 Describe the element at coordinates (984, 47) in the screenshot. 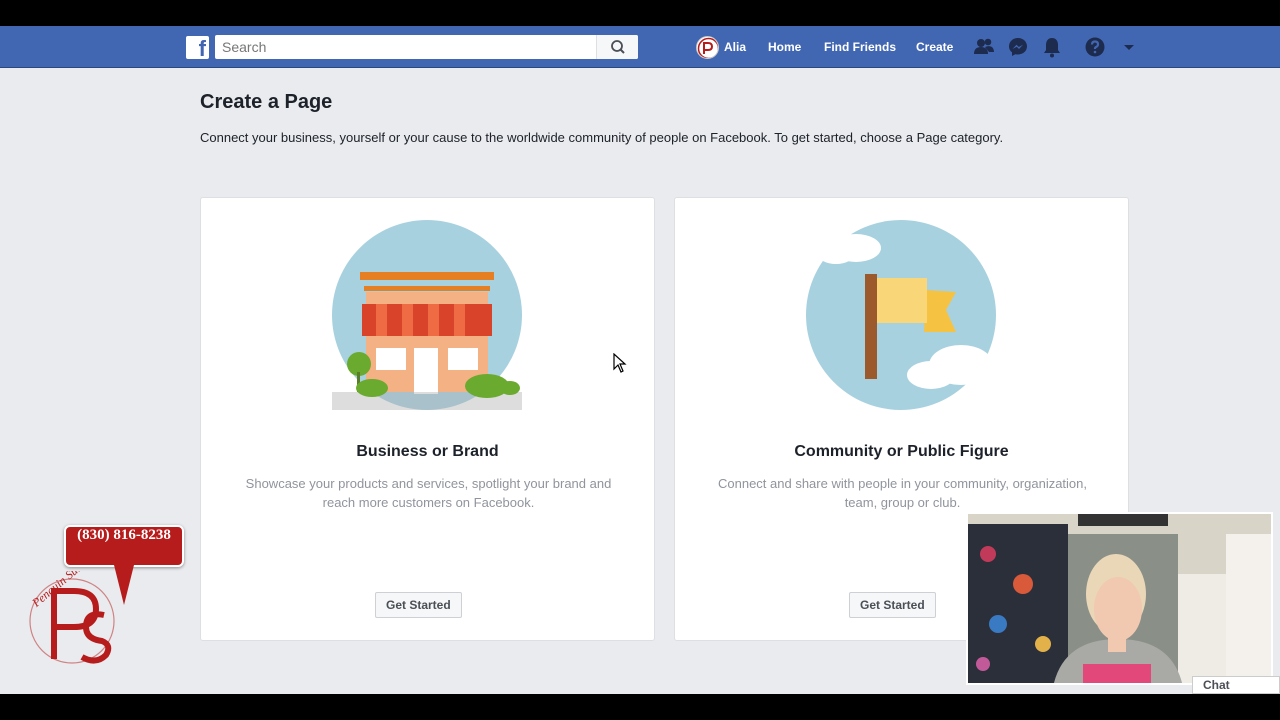

I see `friend-requests-icon` at that location.